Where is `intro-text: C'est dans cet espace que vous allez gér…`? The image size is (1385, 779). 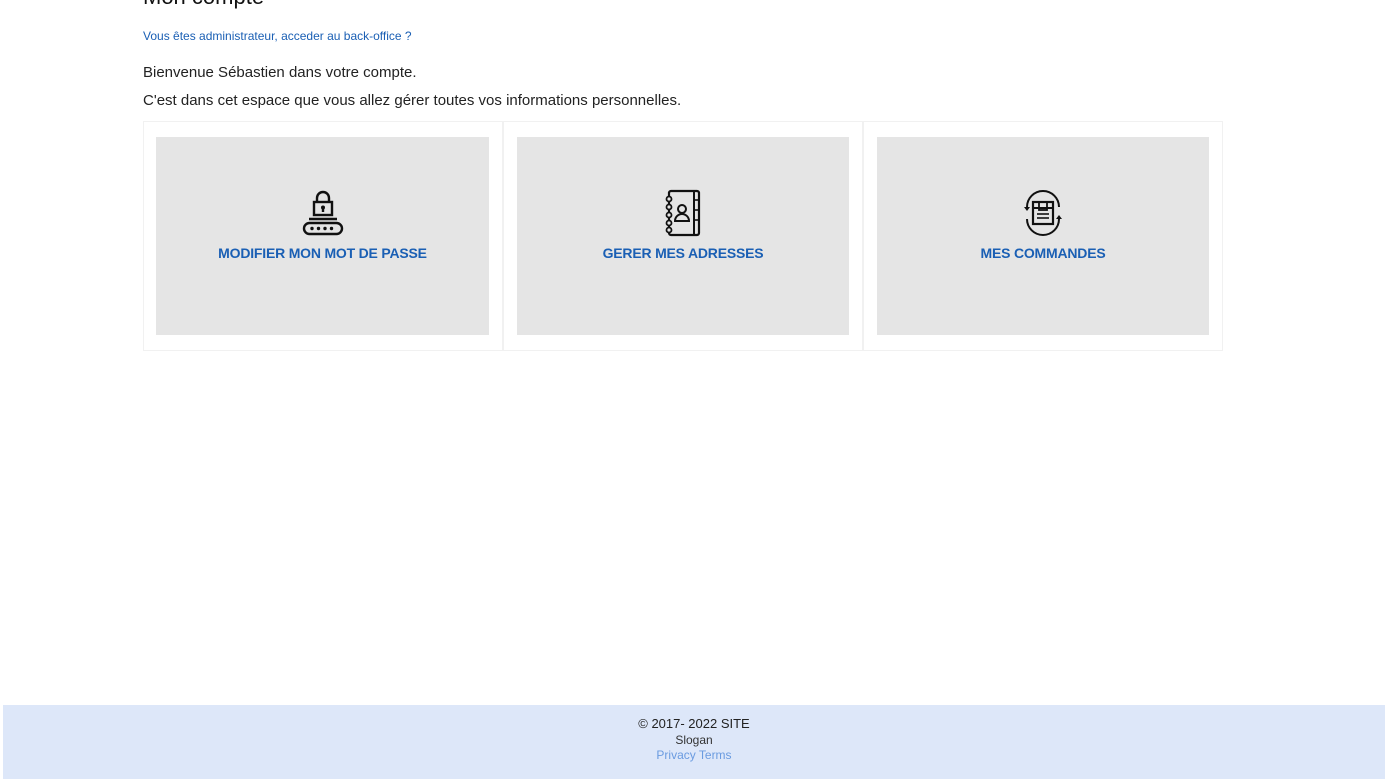 intro-text: C'est dans cet espace que vous allez gér… is located at coordinates (412, 100).